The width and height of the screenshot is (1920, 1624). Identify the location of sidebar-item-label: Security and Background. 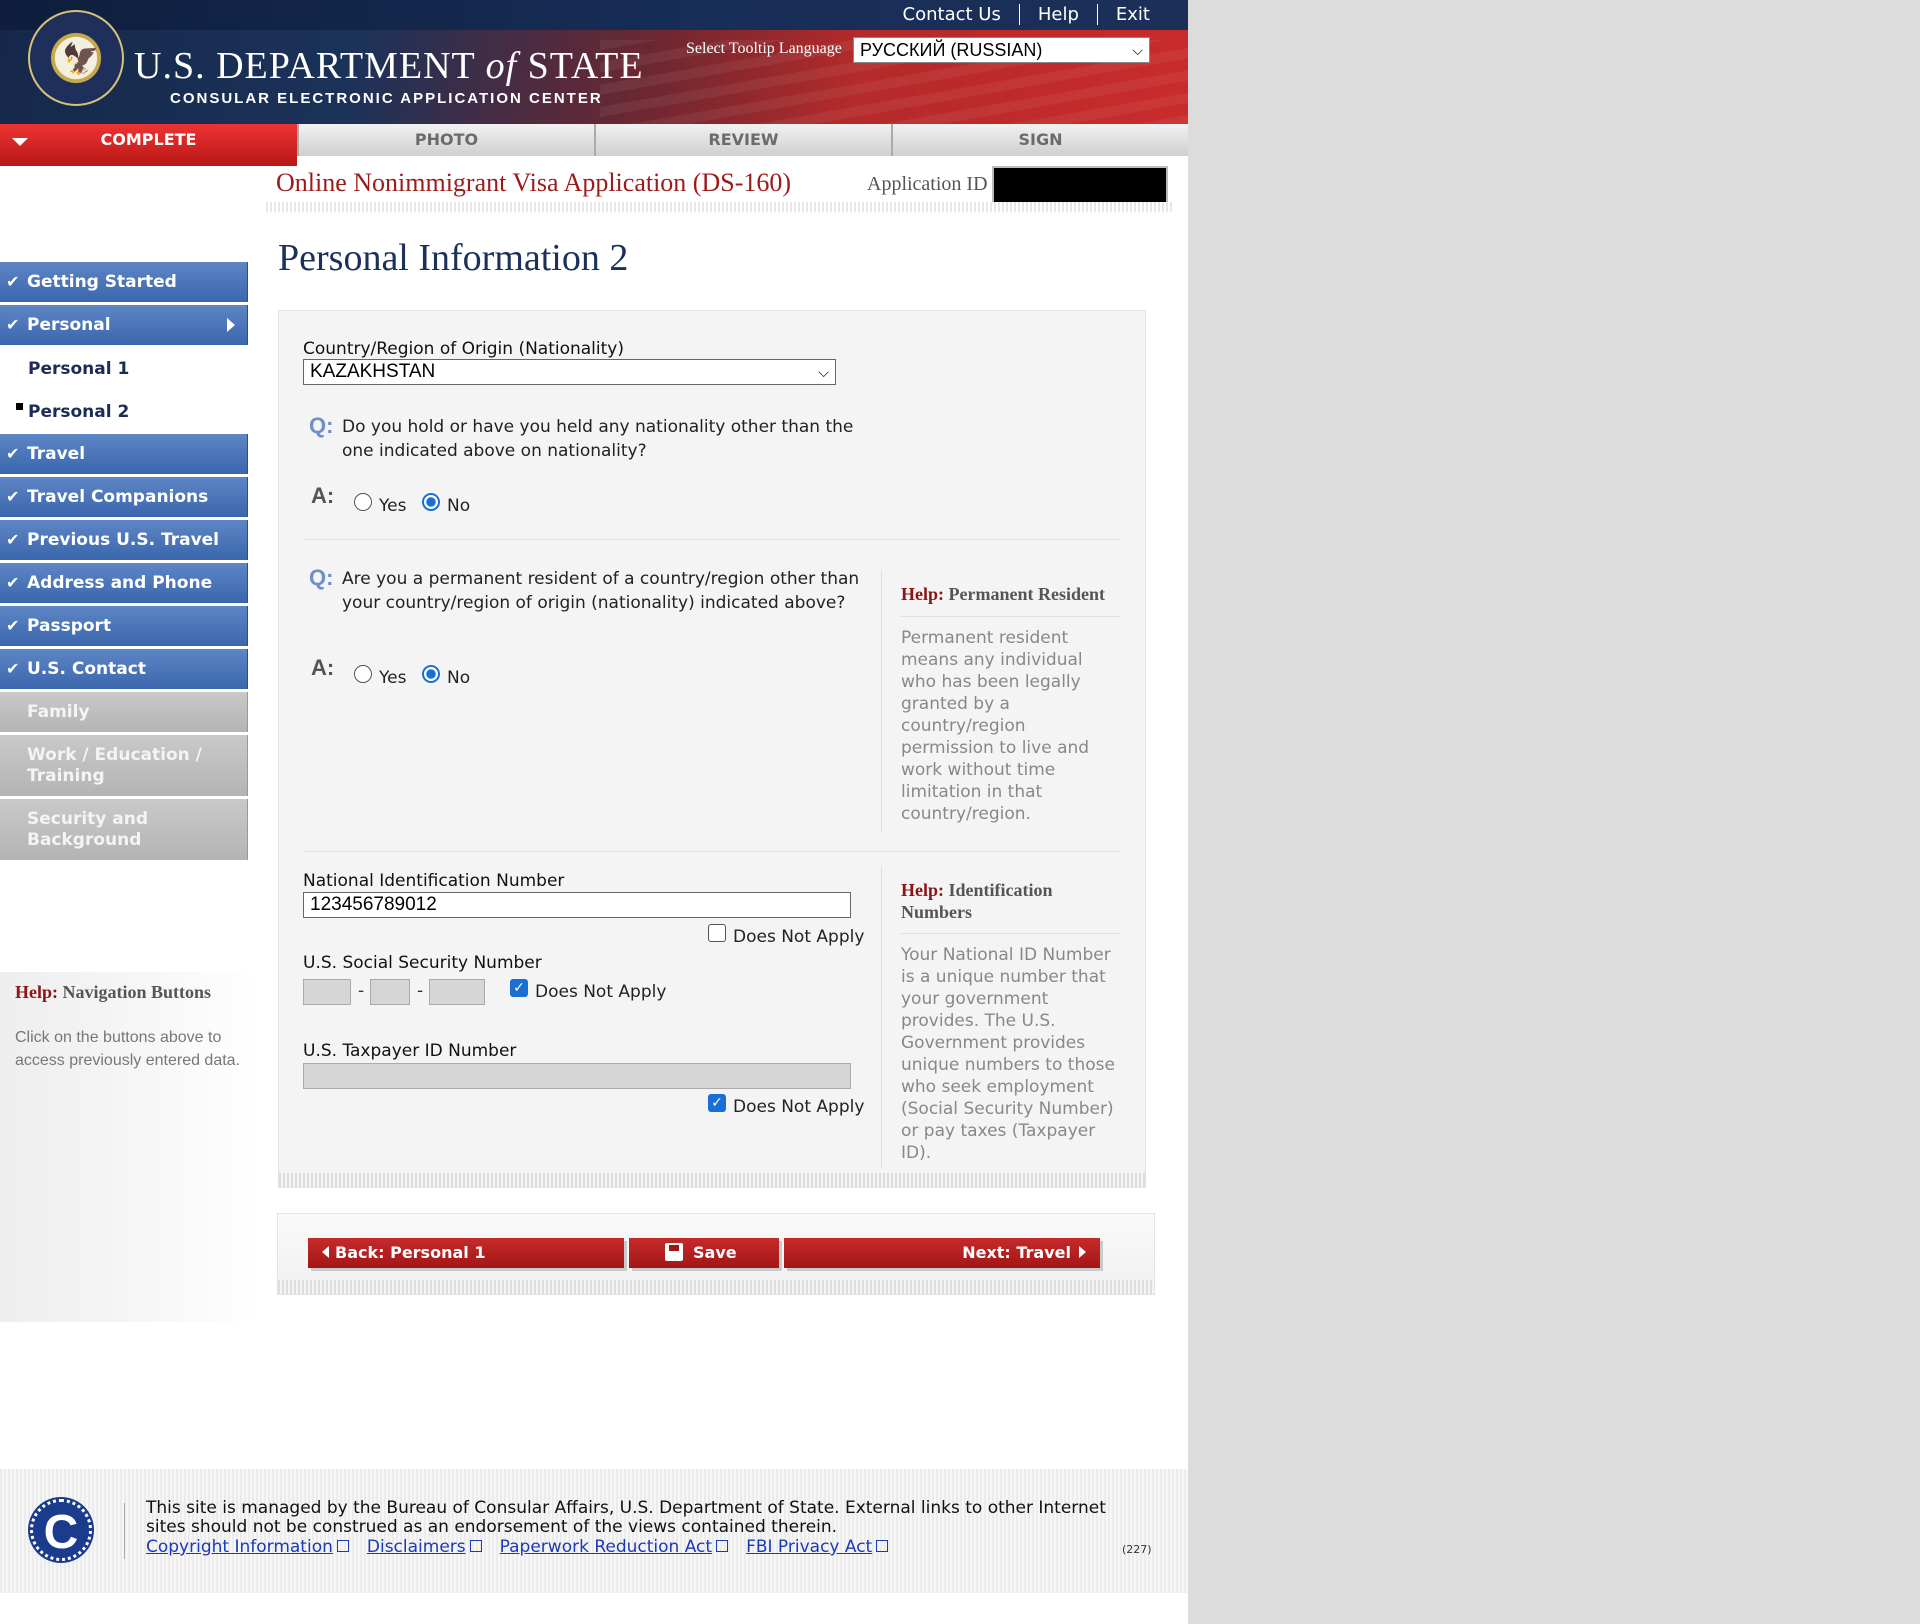
(88, 829).